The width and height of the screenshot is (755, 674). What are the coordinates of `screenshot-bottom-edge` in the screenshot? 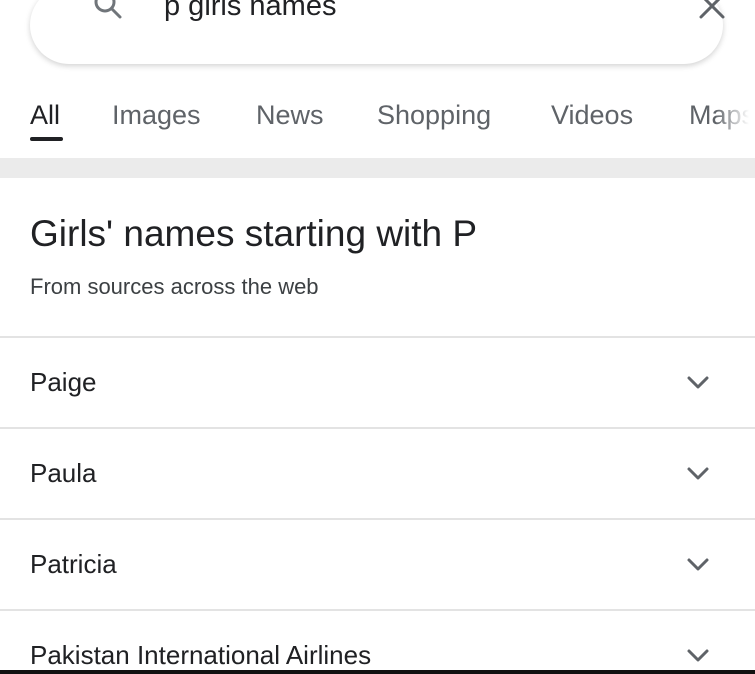 It's located at (377, 672).